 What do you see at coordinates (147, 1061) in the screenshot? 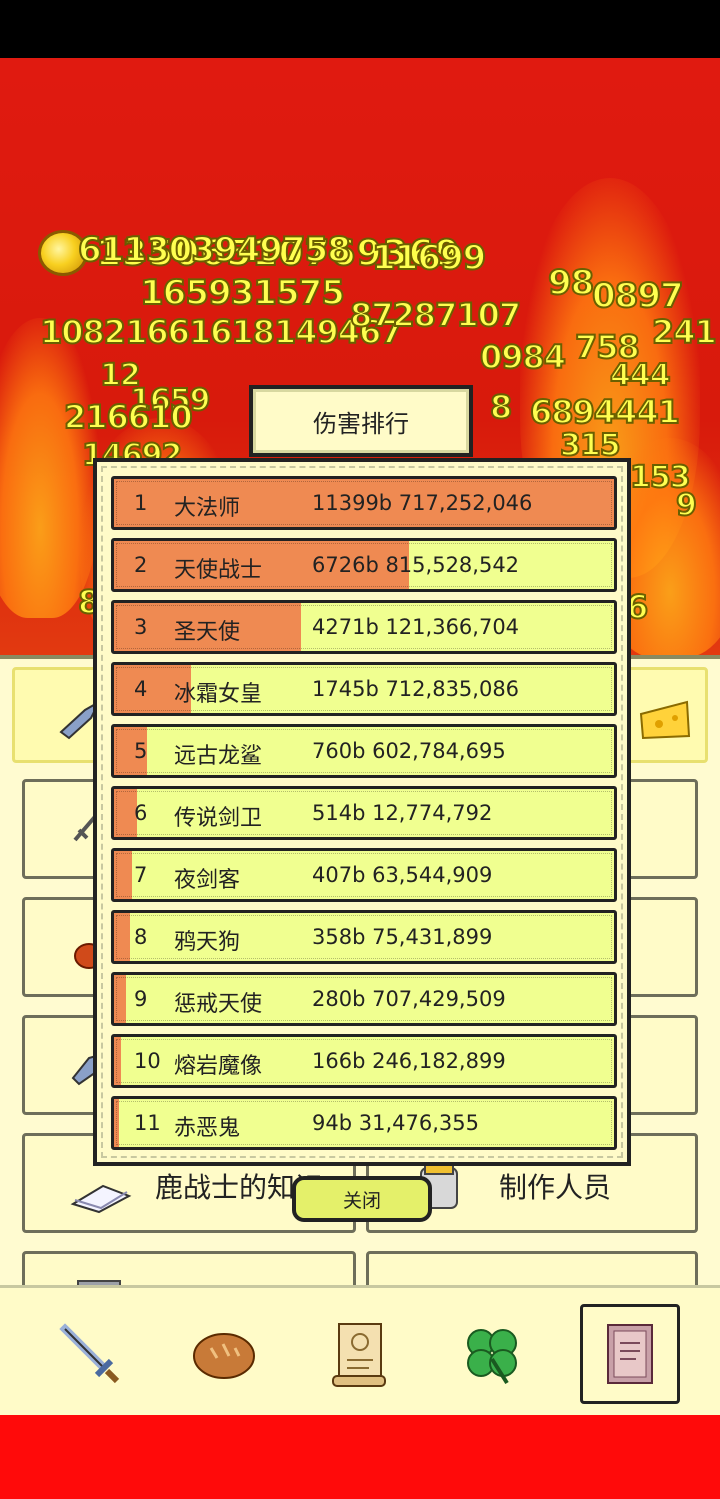
I see `rank-number: 10` at bounding box center [147, 1061].